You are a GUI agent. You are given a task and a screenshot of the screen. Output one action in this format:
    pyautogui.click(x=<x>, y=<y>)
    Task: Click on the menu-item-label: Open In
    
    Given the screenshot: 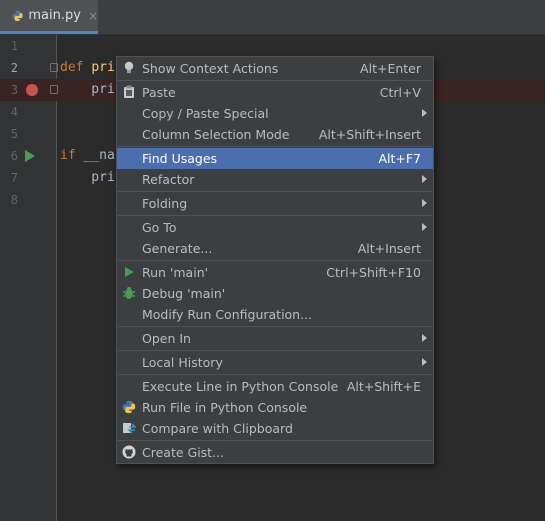 What is the action you would take?
    pyautogui.click(x=166, y=338)
    